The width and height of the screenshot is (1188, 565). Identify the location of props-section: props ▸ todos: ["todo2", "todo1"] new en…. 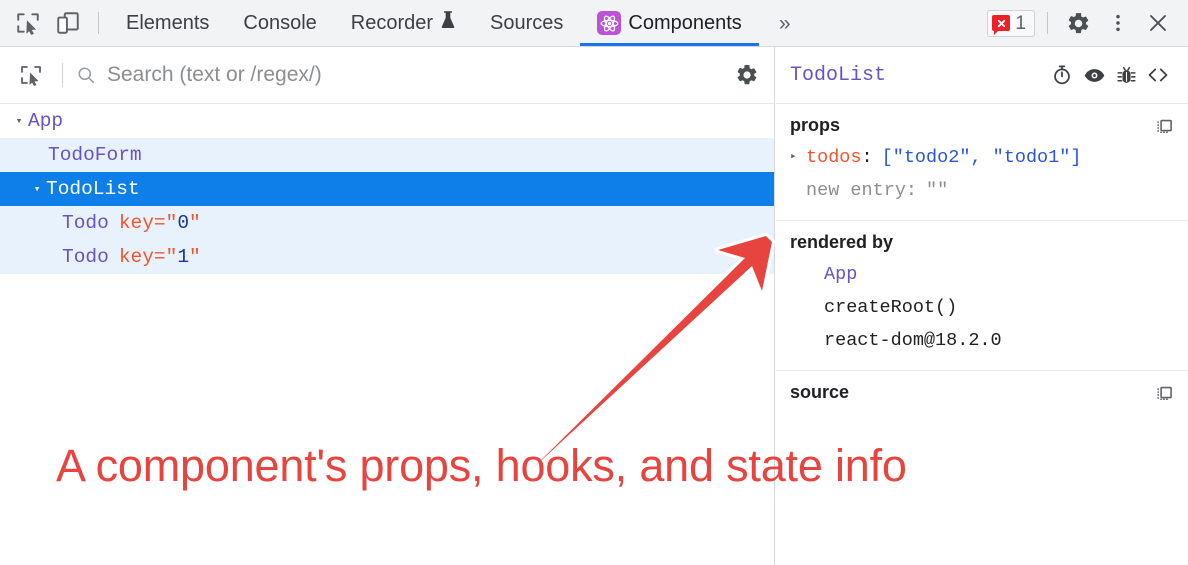
(982, 162).